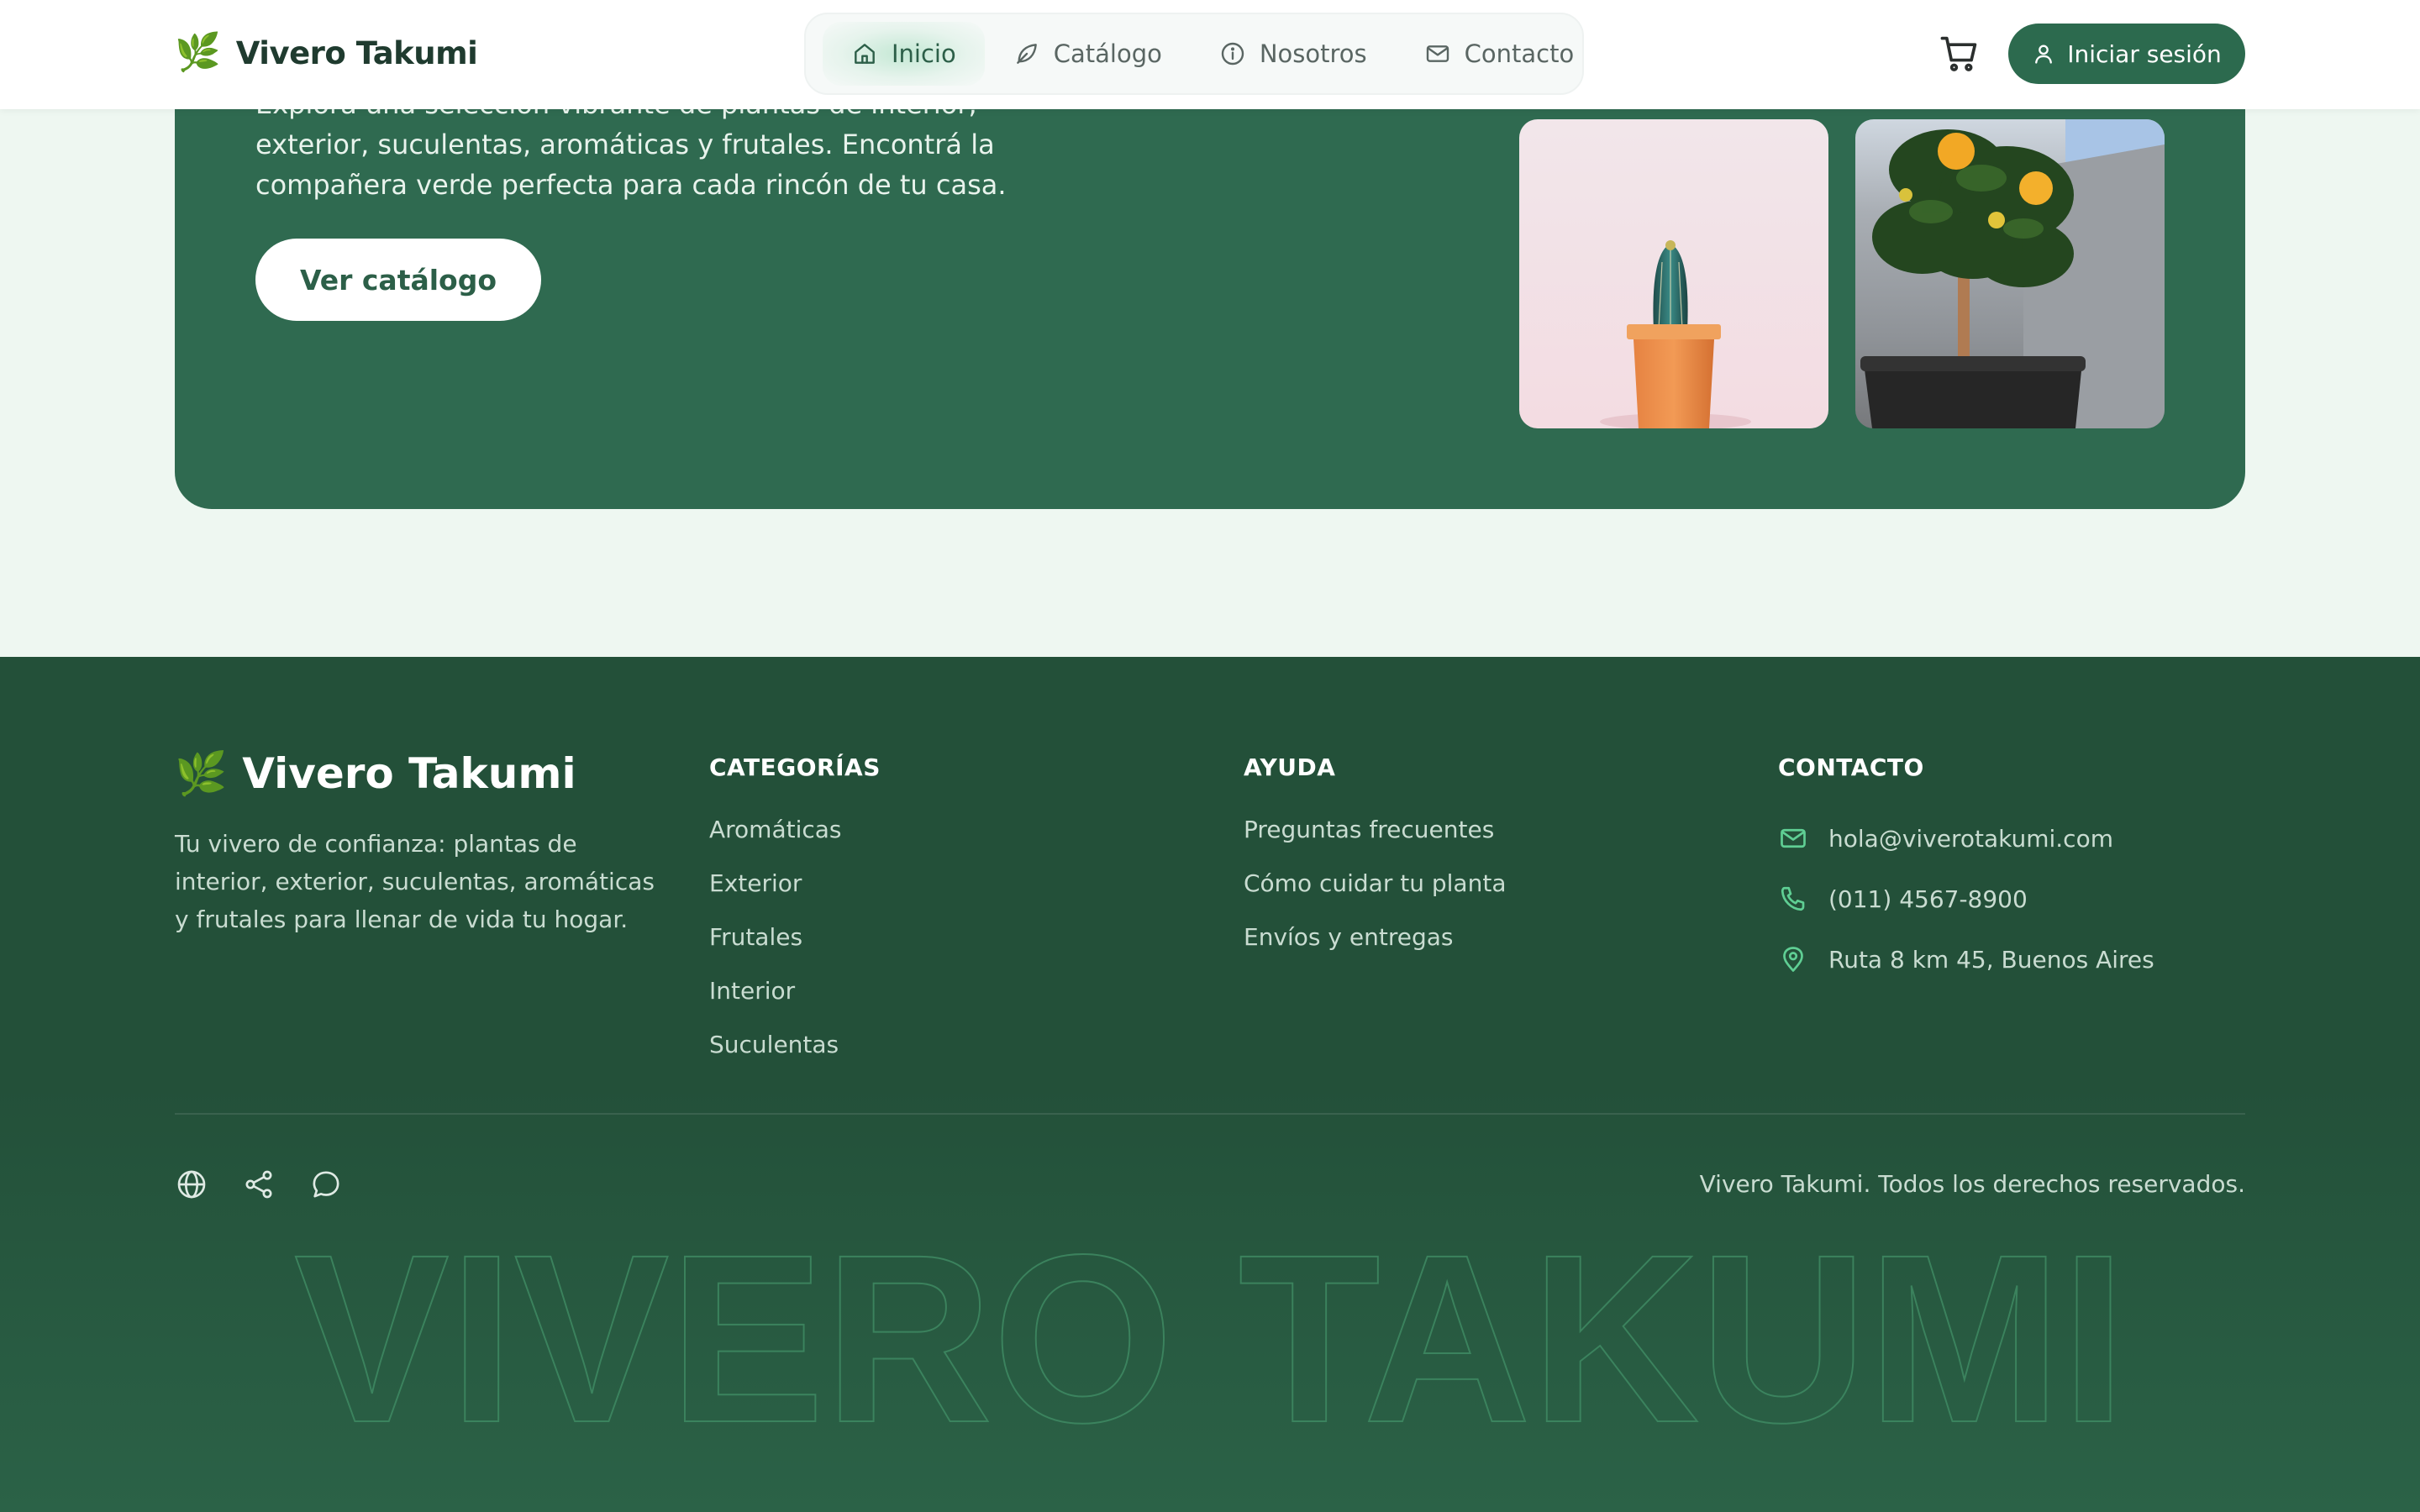 The width and height of the screenshot is (2420, 1512). Describe the element at coordinates (1313, 53) in the screenshot. I see `nav-label: Nosotros` at that location.